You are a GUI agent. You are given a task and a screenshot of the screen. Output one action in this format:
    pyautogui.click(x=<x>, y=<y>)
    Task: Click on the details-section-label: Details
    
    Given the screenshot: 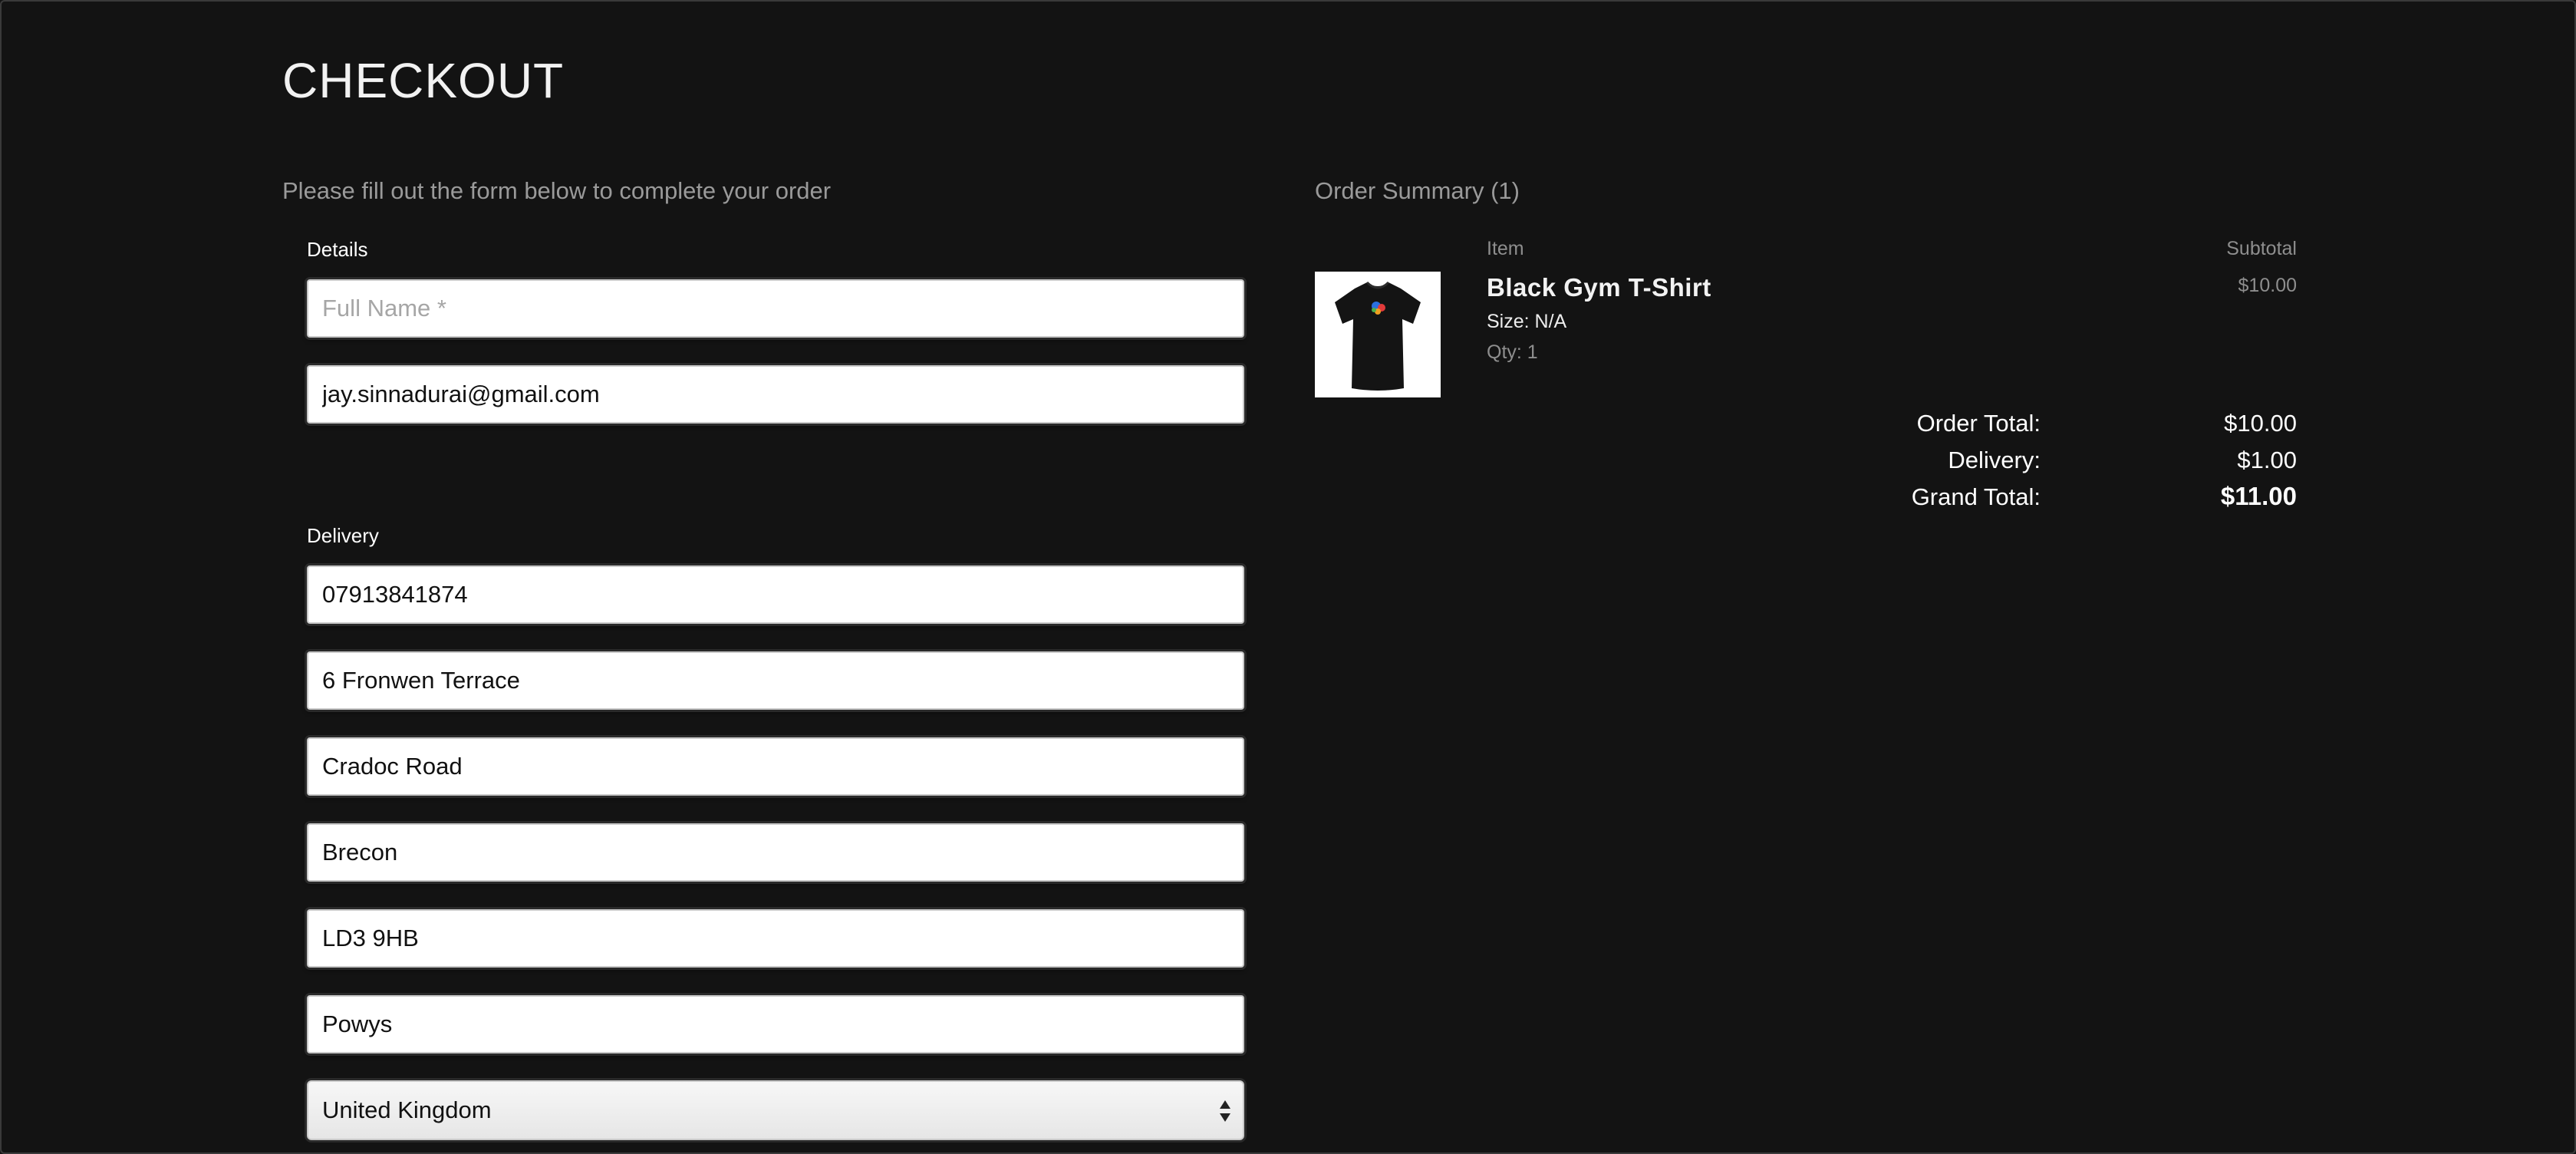 What is the action you would take?
    pyautogui.click(x=337, y=249)
    